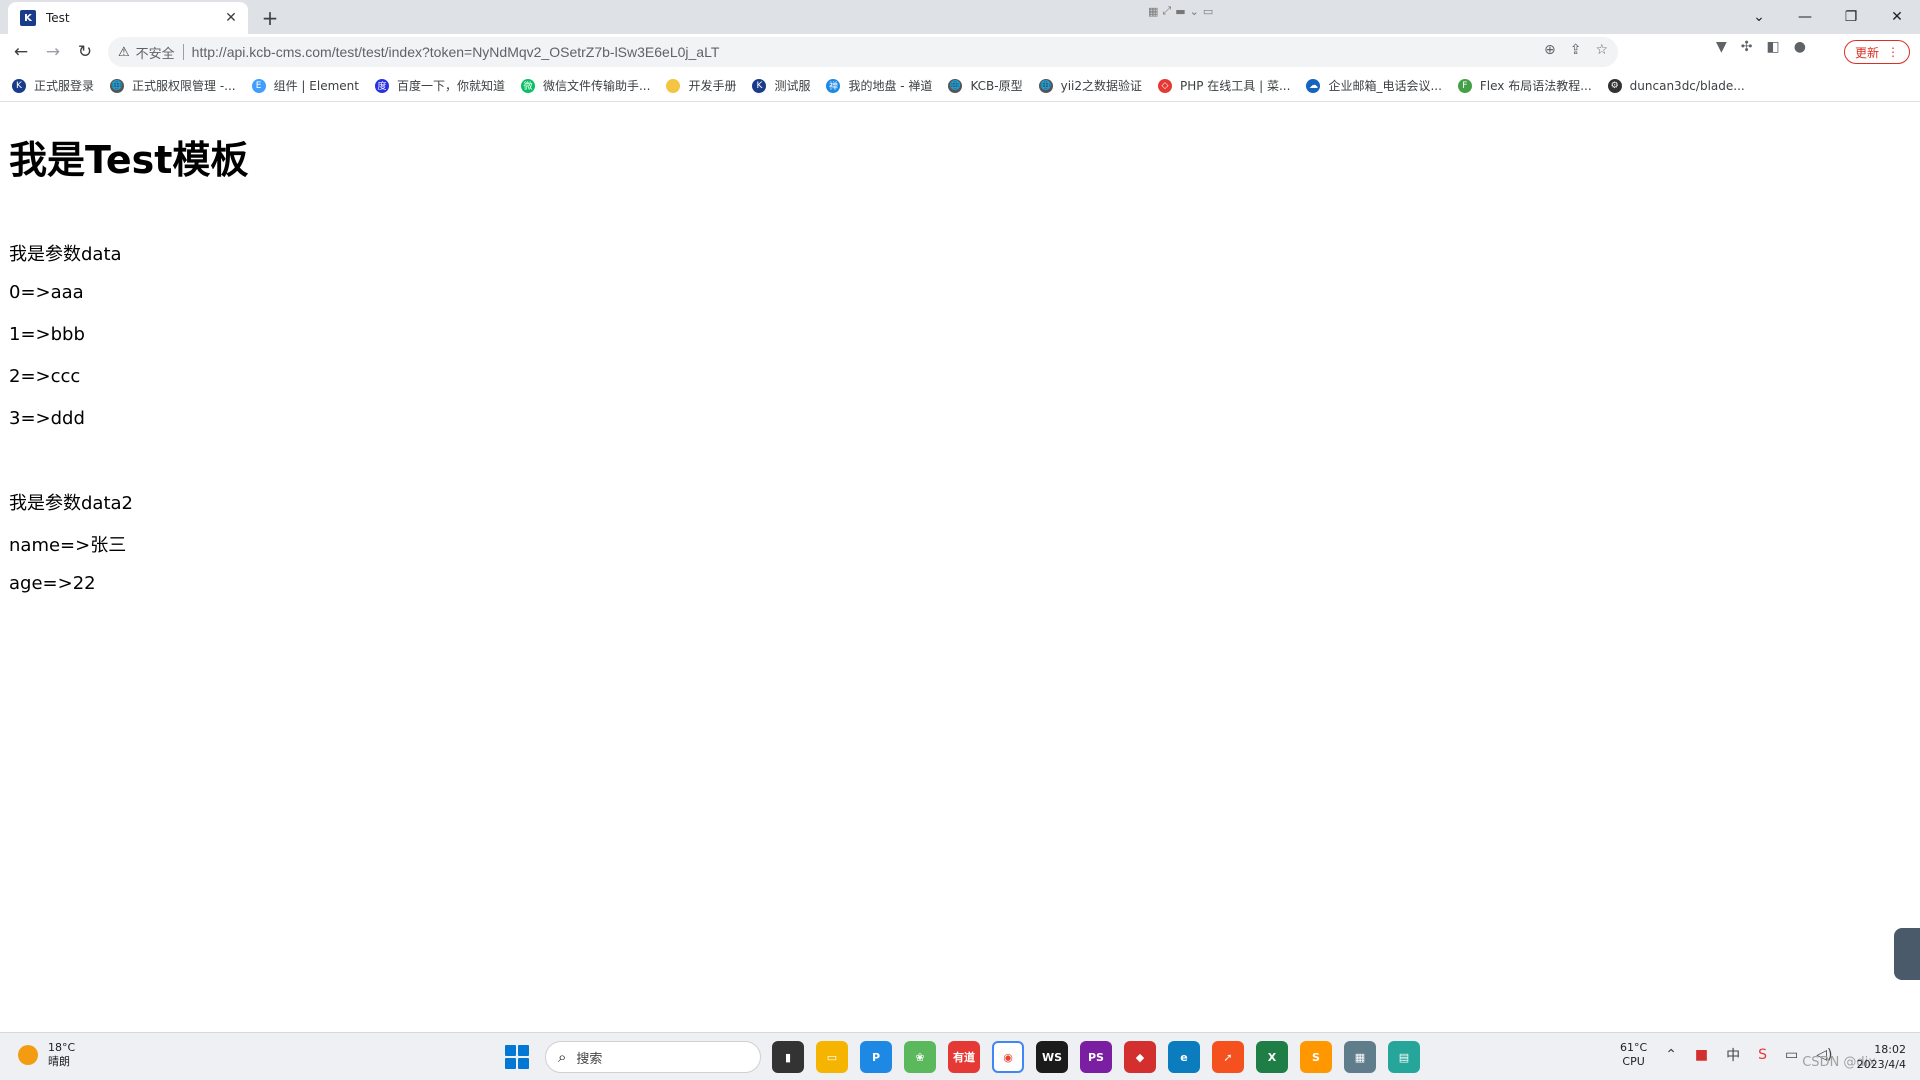 Image resolution: width=1920 pixels, height=1080 pixels. I want to click on postman-icon: ➚, so click(1228, 1057).